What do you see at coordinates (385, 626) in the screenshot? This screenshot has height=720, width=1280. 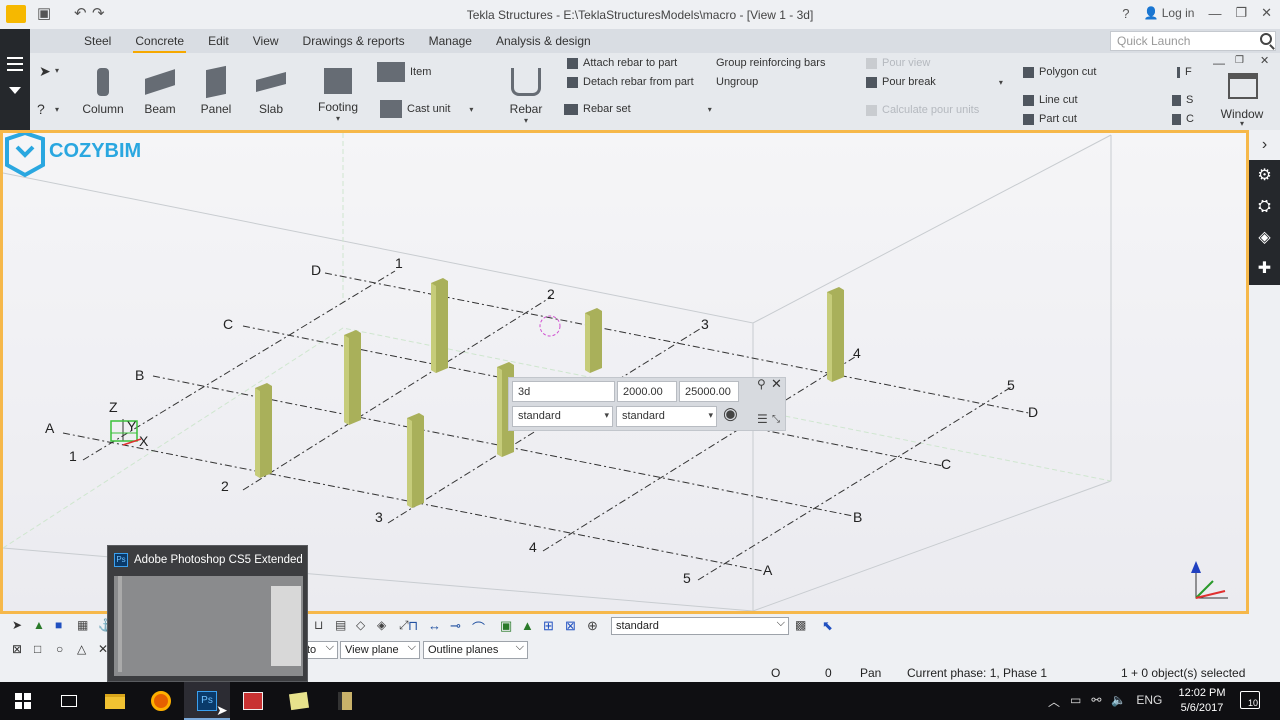 I see `snap-point-icon: ◈` at bounding box center [385, 626].